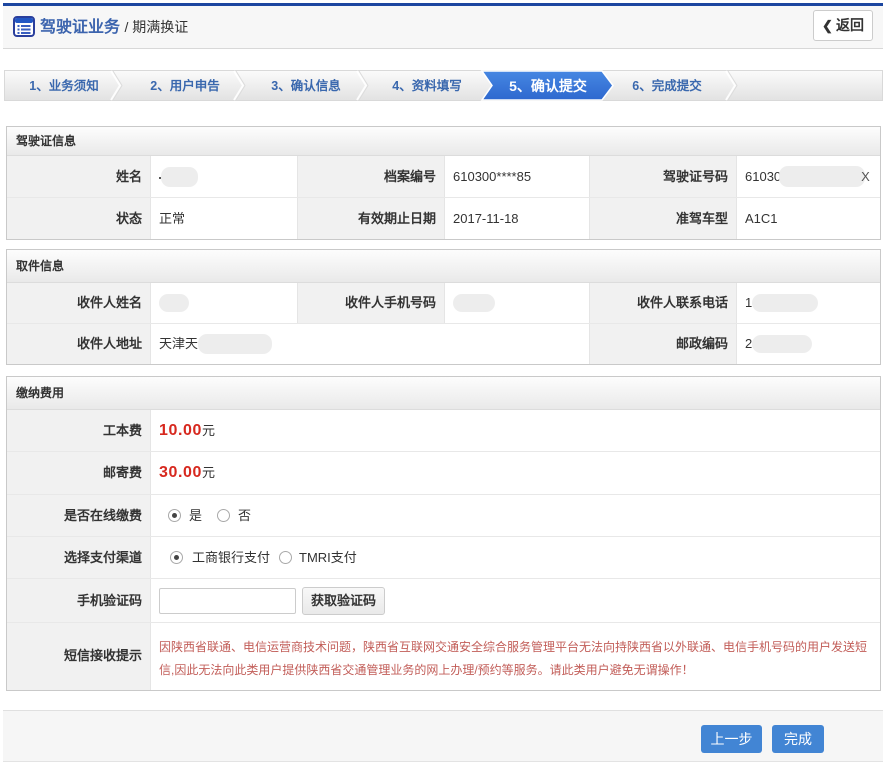 This screenshot has height=768, width=887. Describe the element at coordinates (667, 85) in the screenshot. I see `svg-text: 6、完成提交` at that location.